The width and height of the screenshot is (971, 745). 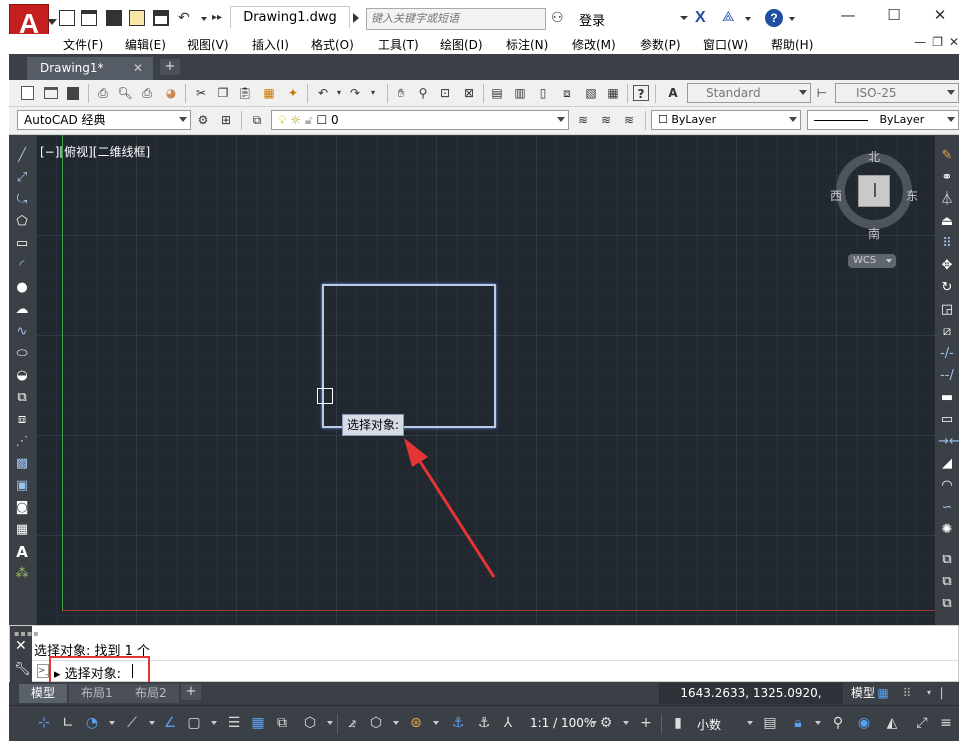 What do you see at coordinates (114, 18) in the screenshot?
I see `save-icon` at bounding box center [114, 18].